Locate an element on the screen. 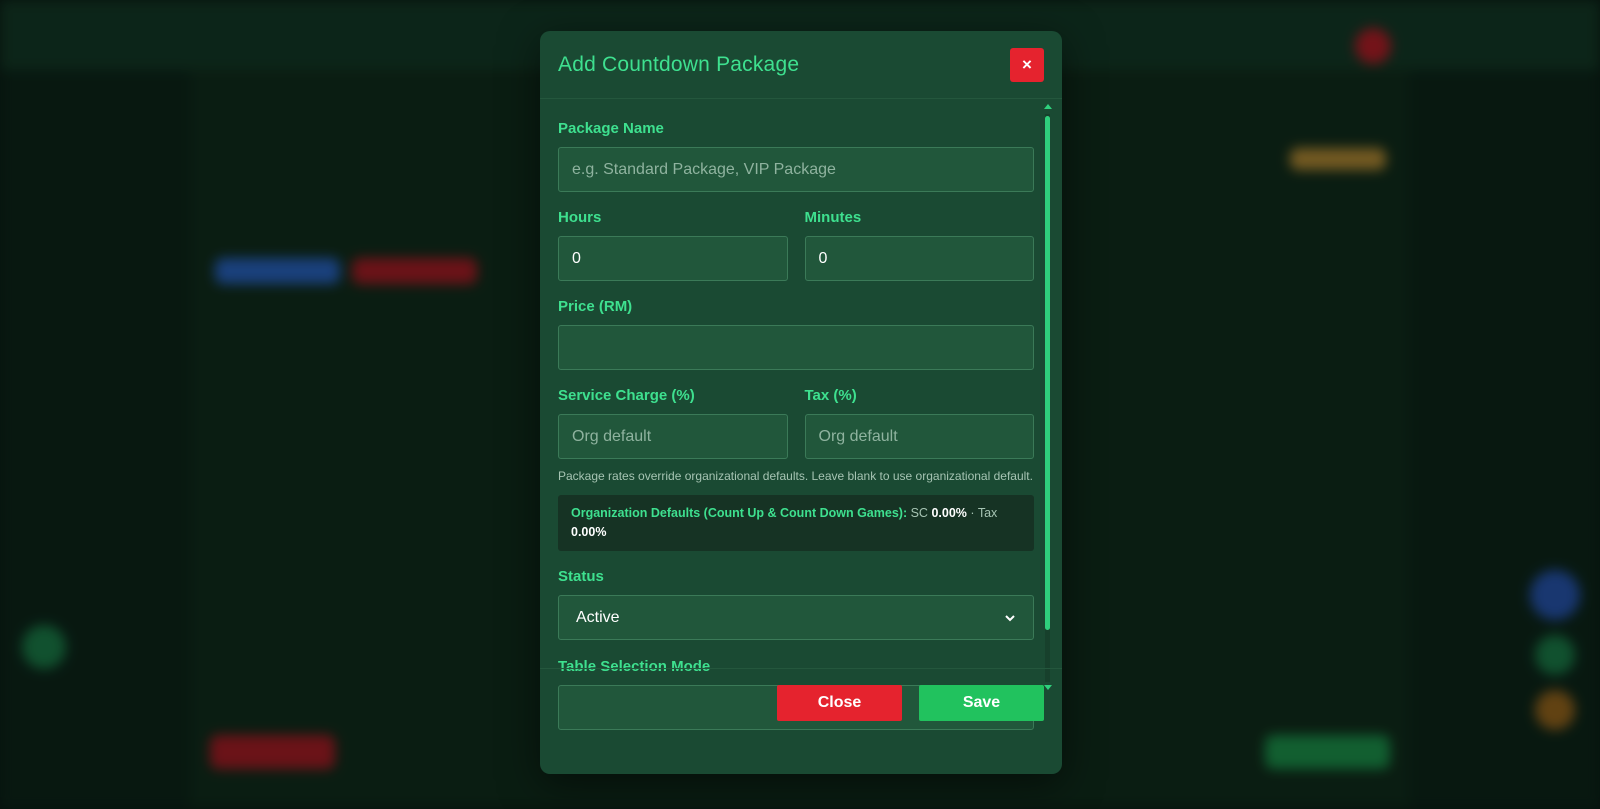  modal-footer: Close Save is located at coordinates (801, 721).